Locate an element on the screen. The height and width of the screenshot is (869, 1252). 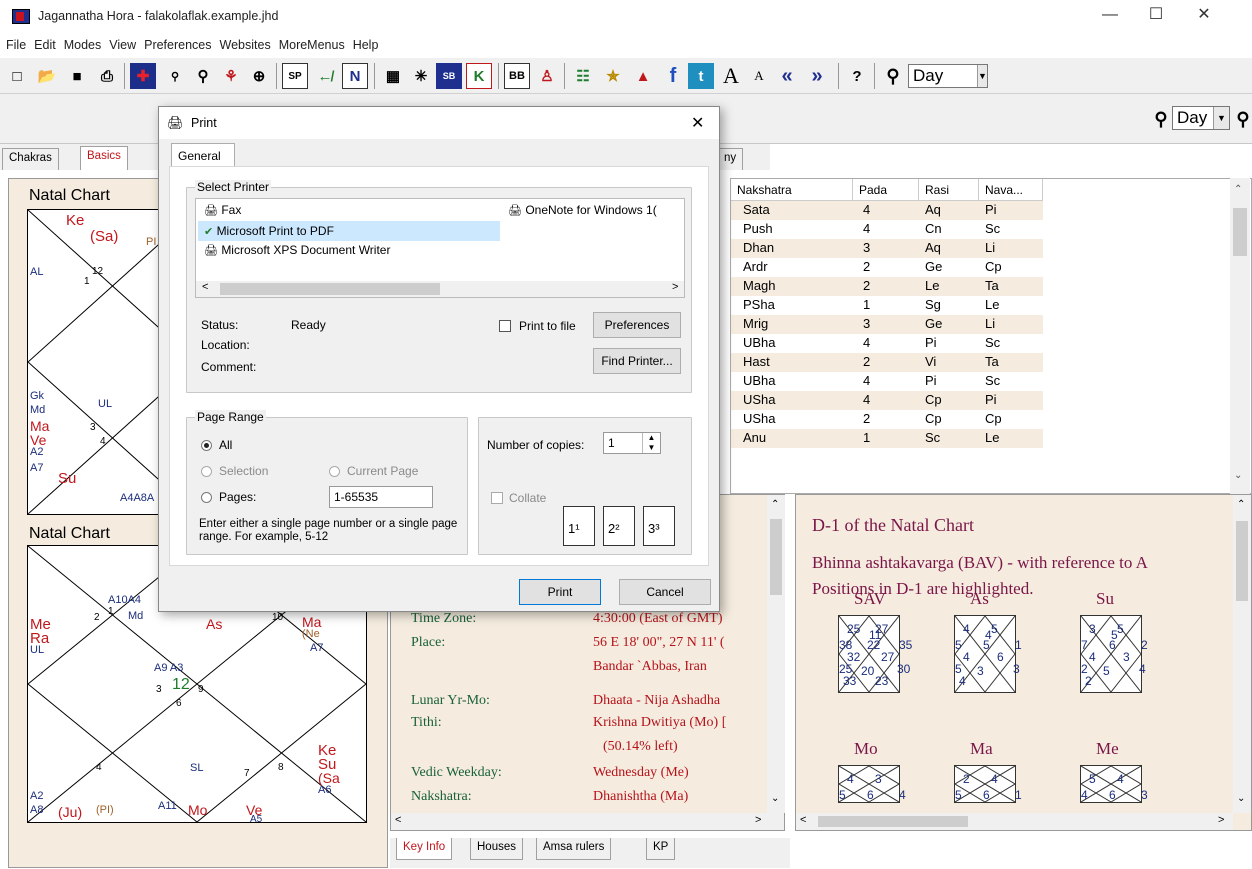
table-row: Dhan 3 Aq Li is located at coordinates (887, 248).